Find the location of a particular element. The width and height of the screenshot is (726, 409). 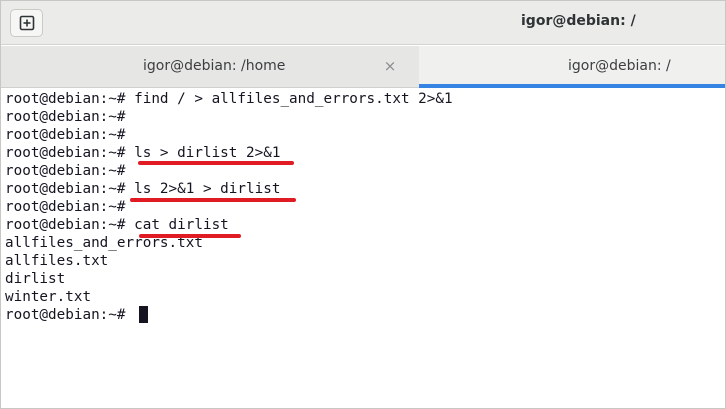

tab-home-label: igor@debian: /home is located at coordinates (214, 66).